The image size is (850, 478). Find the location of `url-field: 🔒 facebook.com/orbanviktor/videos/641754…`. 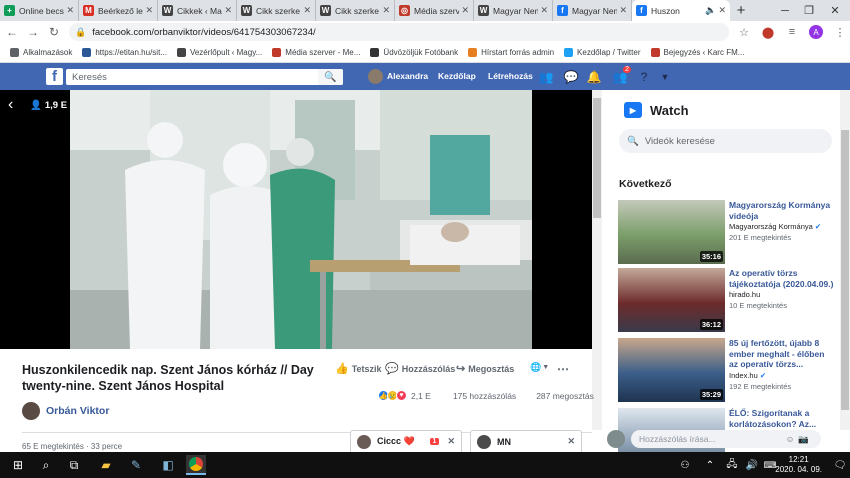

url-field: 🔒 facebook.com/orbanviktor/videos/641754… is located at coordinates (399, 32).